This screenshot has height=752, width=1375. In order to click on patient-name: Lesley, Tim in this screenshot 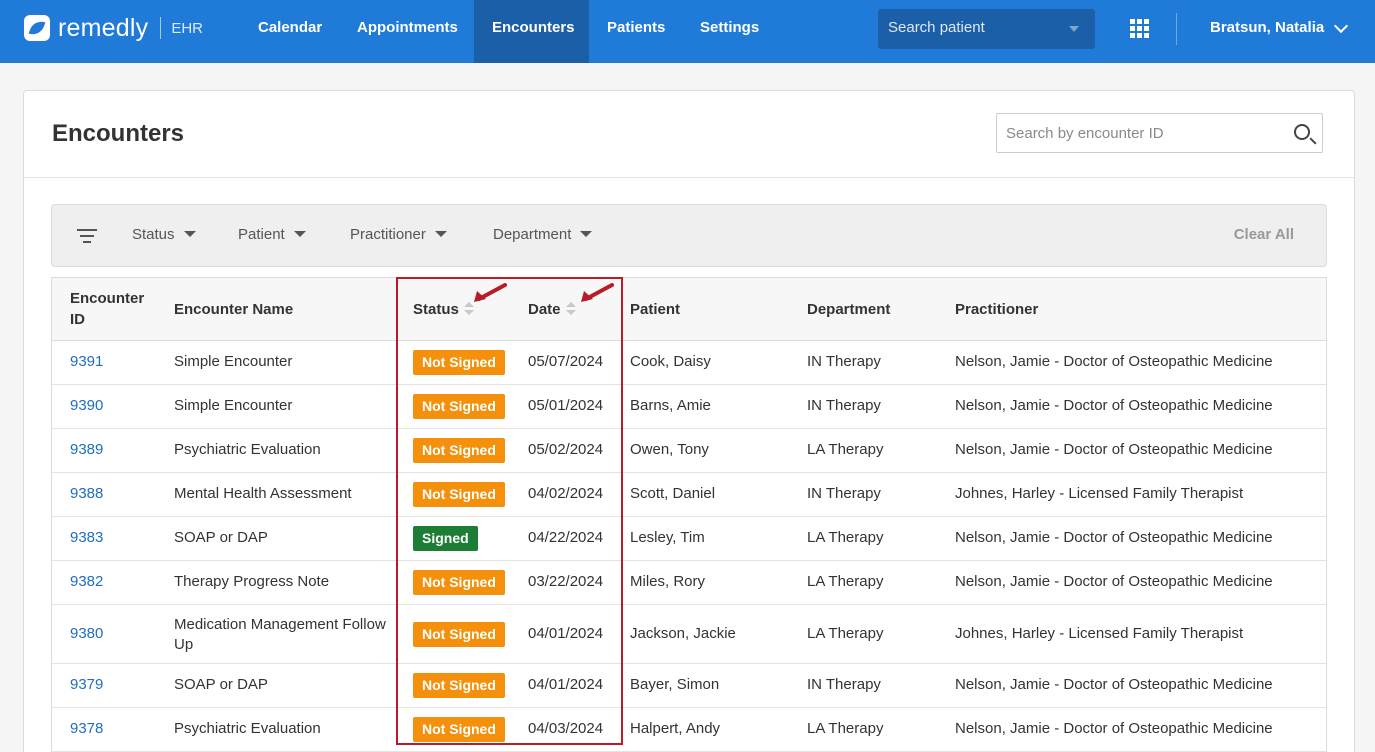, I will do `click(667, 537)`.